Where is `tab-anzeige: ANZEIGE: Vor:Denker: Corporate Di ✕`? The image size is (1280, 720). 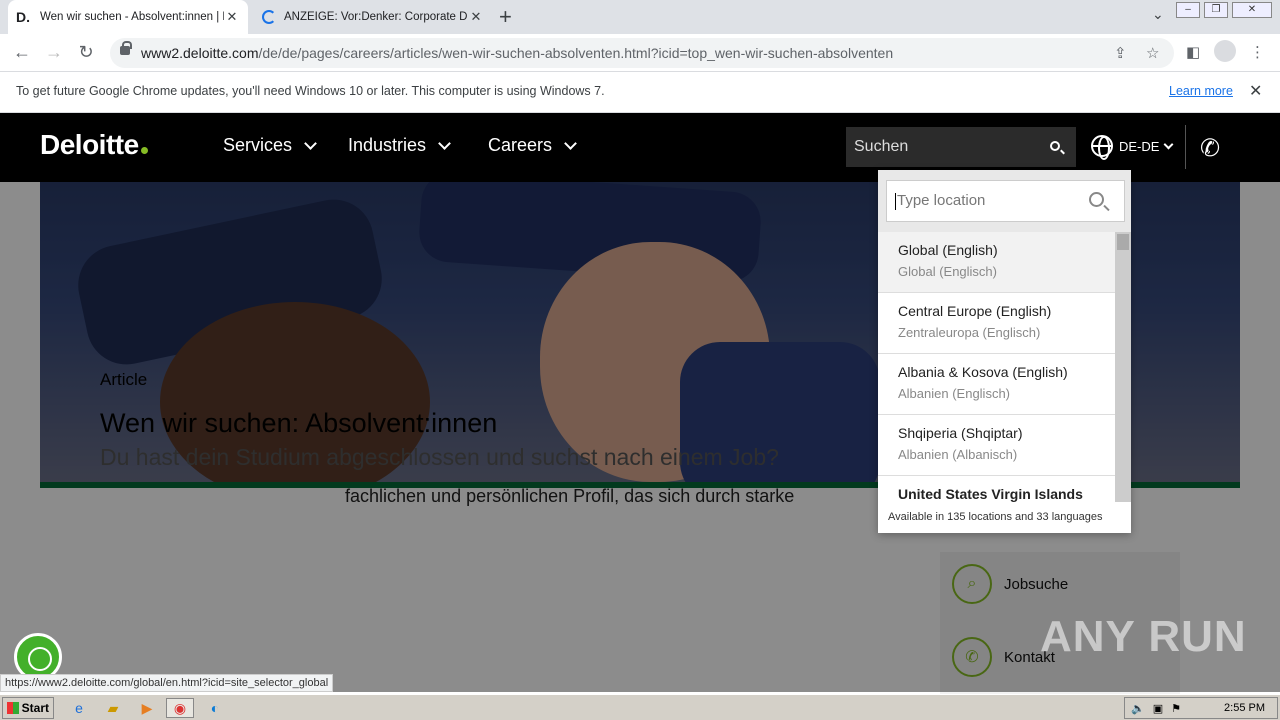 tab-anzeige: ANZEIGE: Vor:Denker: Corporate Di ✕ is located at coordinates (372, 17).